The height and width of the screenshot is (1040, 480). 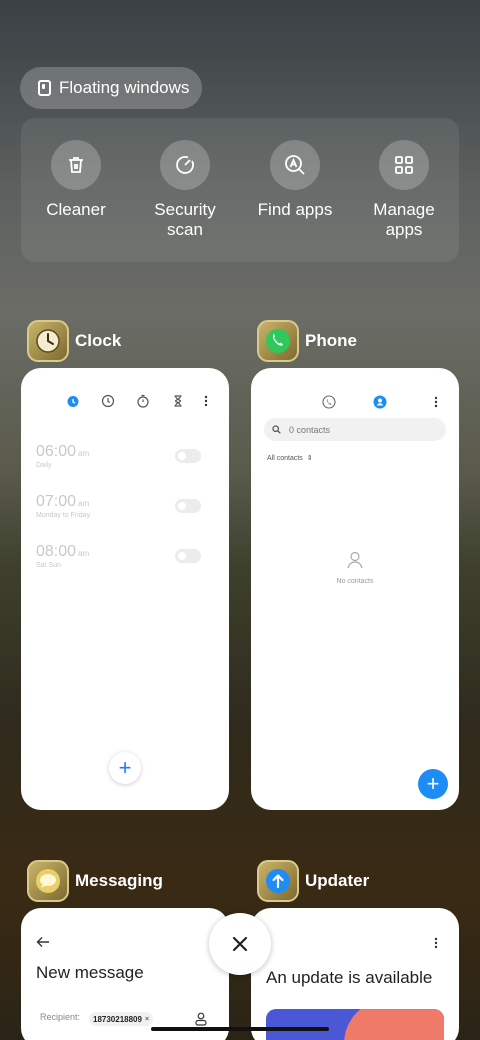 What do you see at coordinates (56, 501) in the screenshot?
I see `alarm-time: 07:00` at bounding box center [56, 501].